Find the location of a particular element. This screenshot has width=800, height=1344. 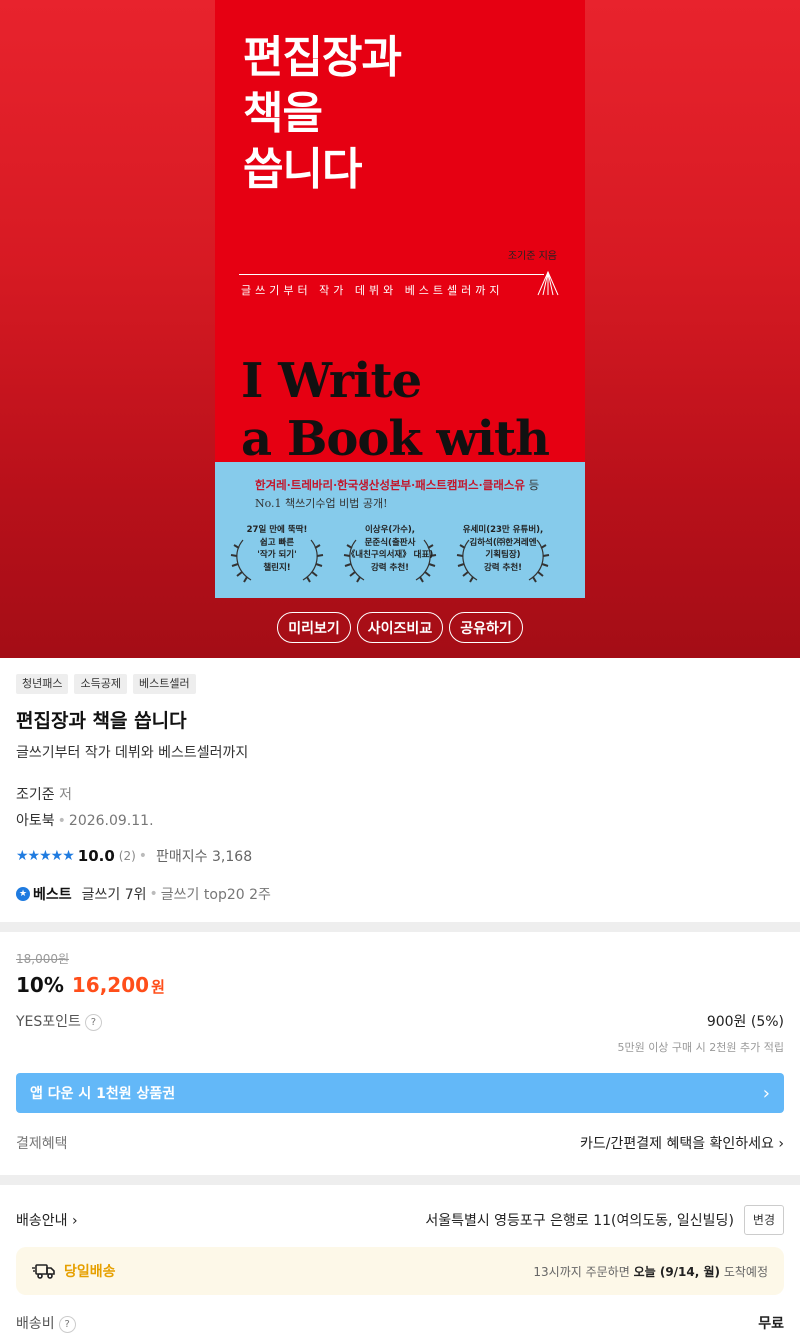

preview-button: 미리보기 is located at coordinates (314, 627).